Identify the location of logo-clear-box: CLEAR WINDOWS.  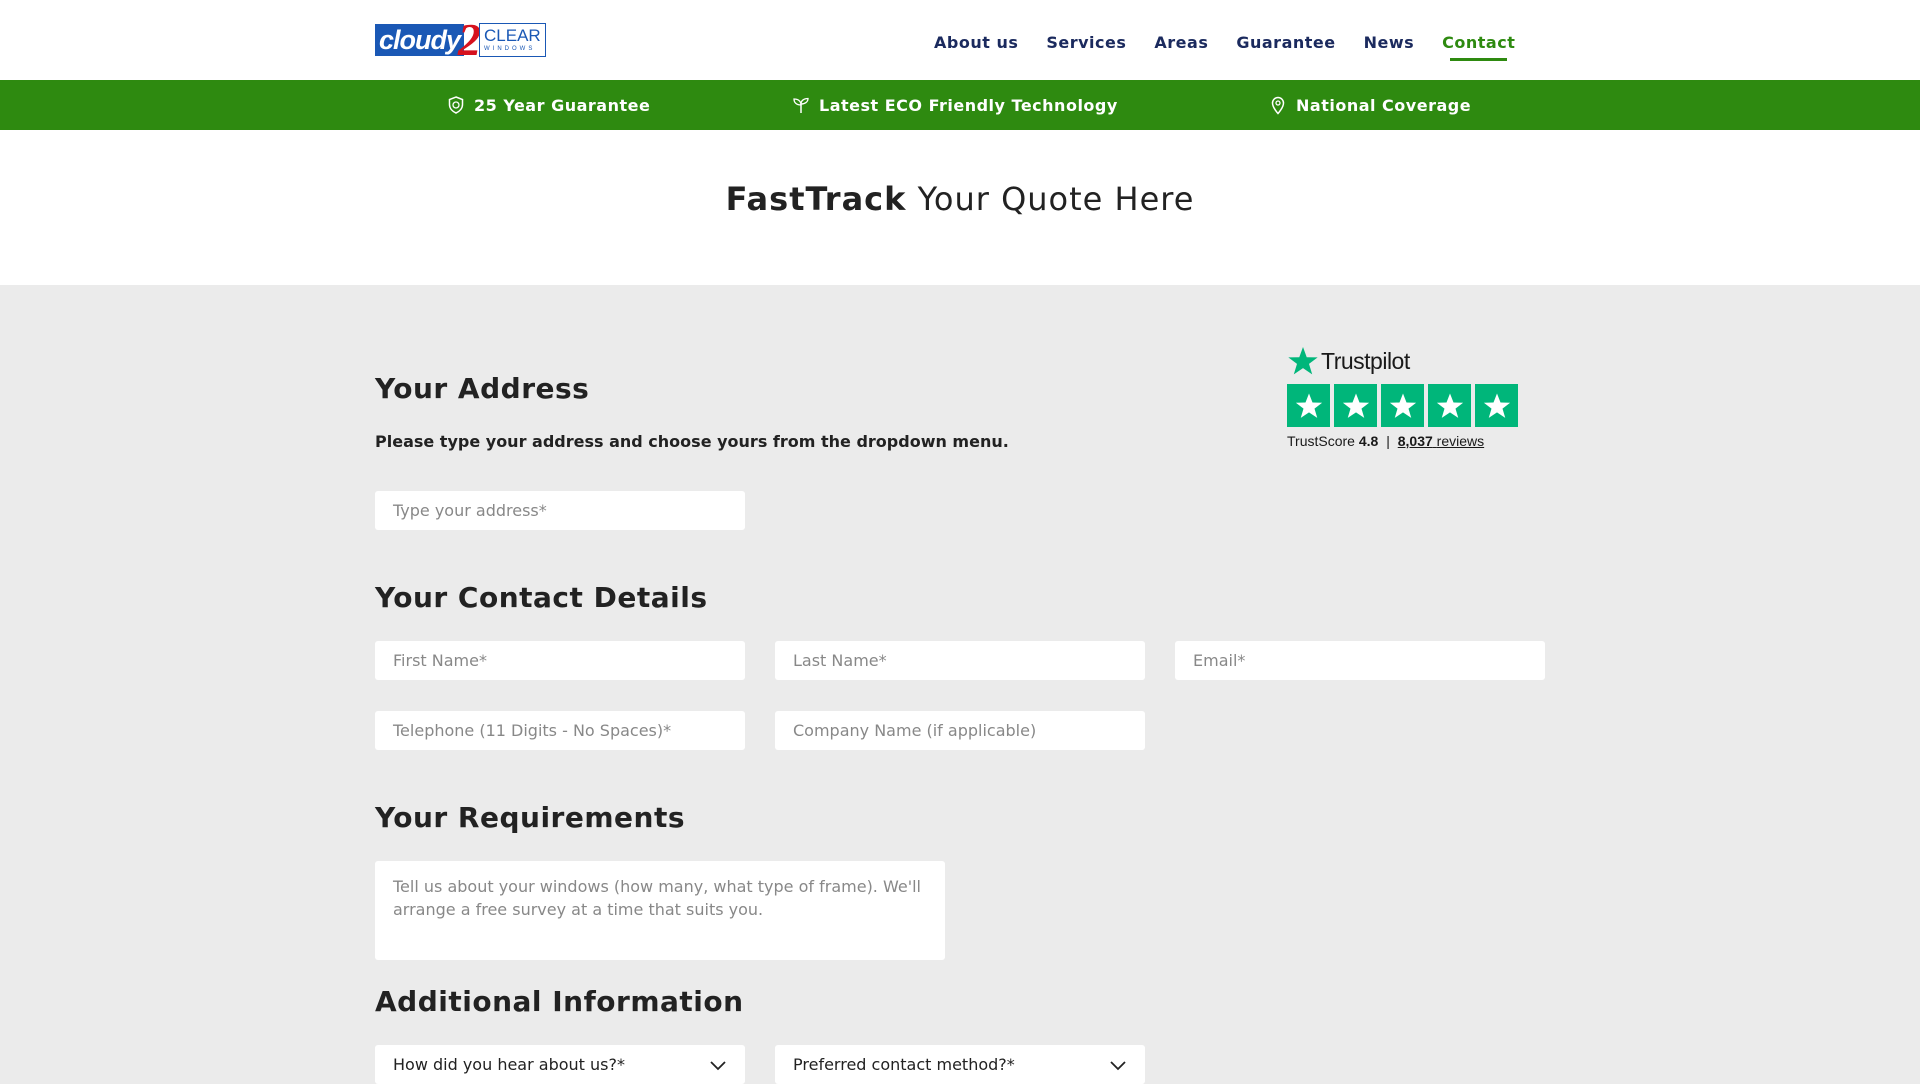
(512, 40).